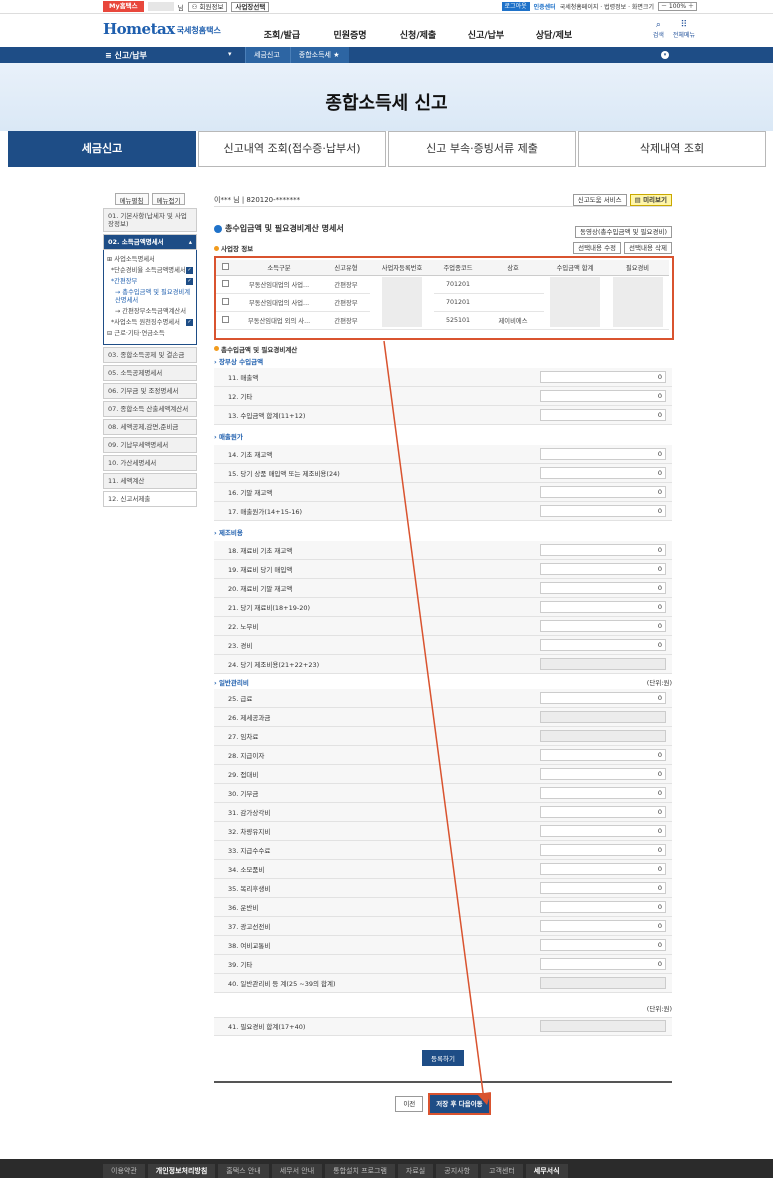  Describe the element at coordinates (672, 149) in the screenshot. I see `tab-deleted-history: 삭제내역 조회` at that location.